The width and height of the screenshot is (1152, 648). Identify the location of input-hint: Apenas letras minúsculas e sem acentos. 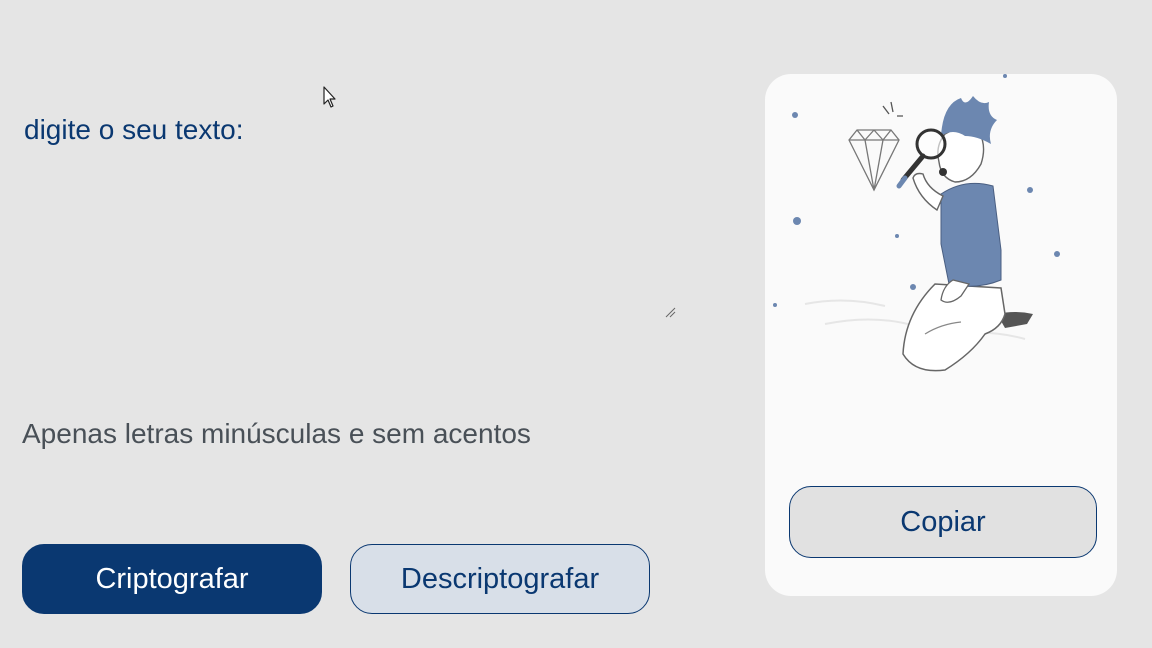
(276, 433).